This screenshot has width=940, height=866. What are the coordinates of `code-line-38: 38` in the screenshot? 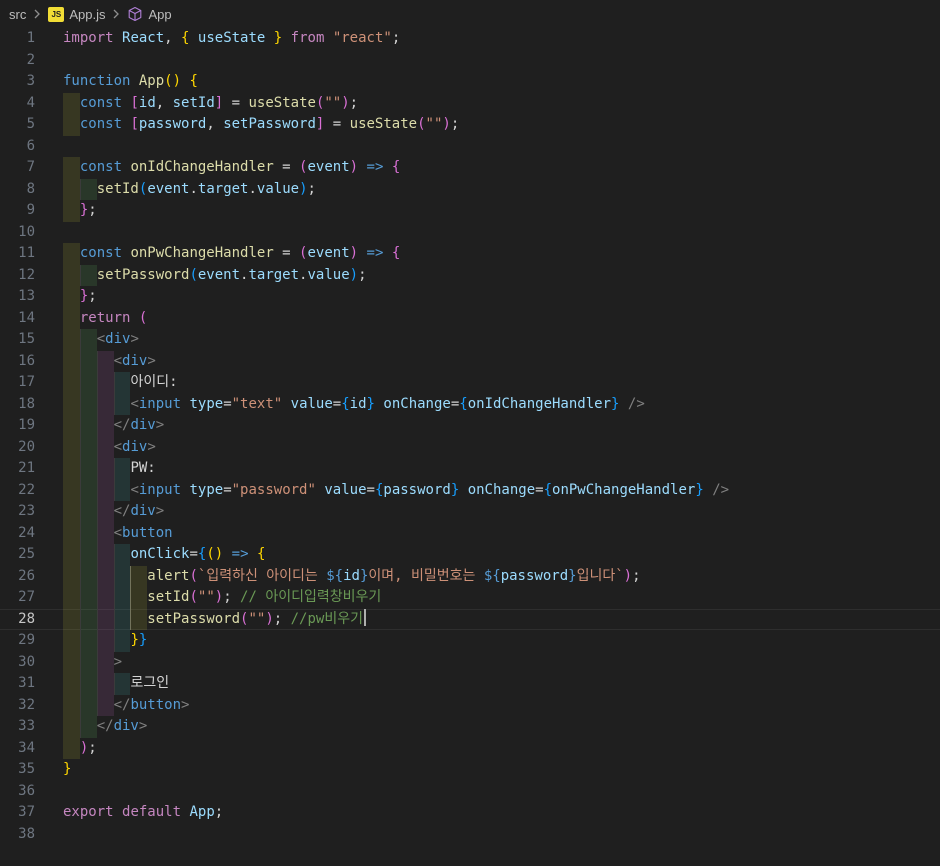 It's located at (470, 835).